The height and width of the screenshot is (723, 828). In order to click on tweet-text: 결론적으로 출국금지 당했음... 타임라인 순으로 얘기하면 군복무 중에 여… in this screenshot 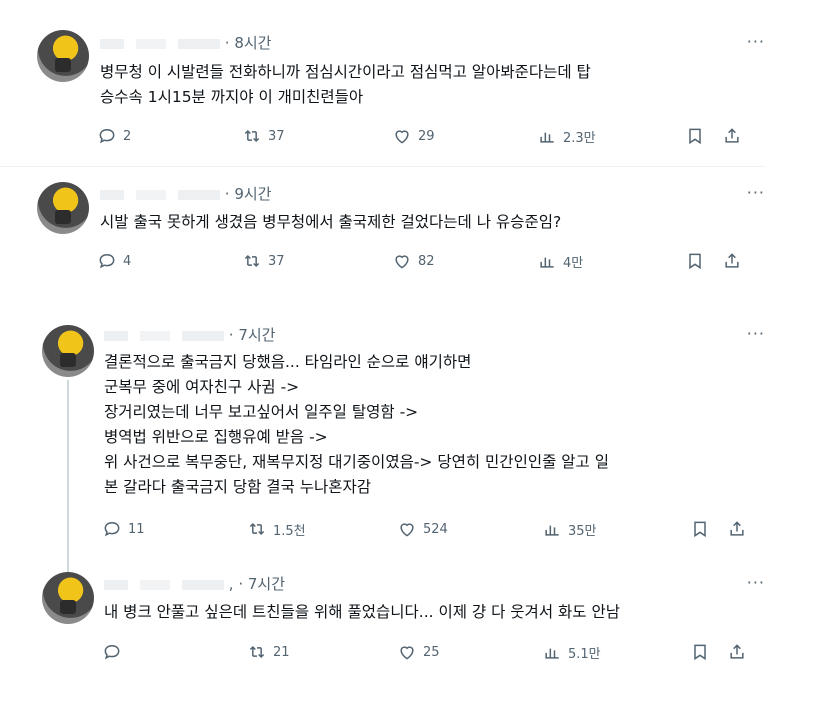, I will do `click(356, 424)`.